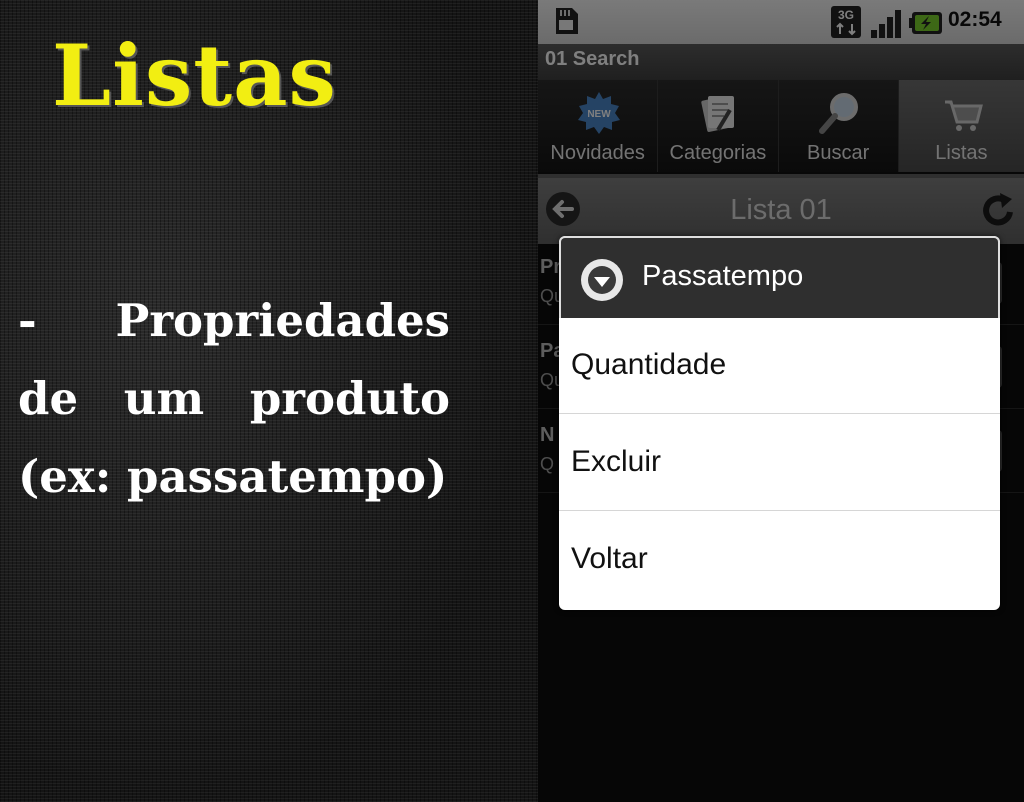 This screenshot has height=802, width=1024. I want to click on menu-item-label: Quantidade, so click(649, 364).